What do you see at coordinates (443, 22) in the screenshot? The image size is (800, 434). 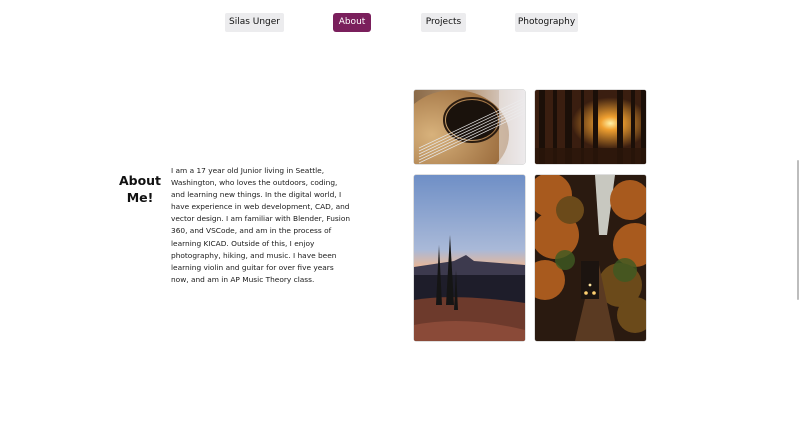 I see `nav-projects-button: Projects` at bounding box center [443, 22].